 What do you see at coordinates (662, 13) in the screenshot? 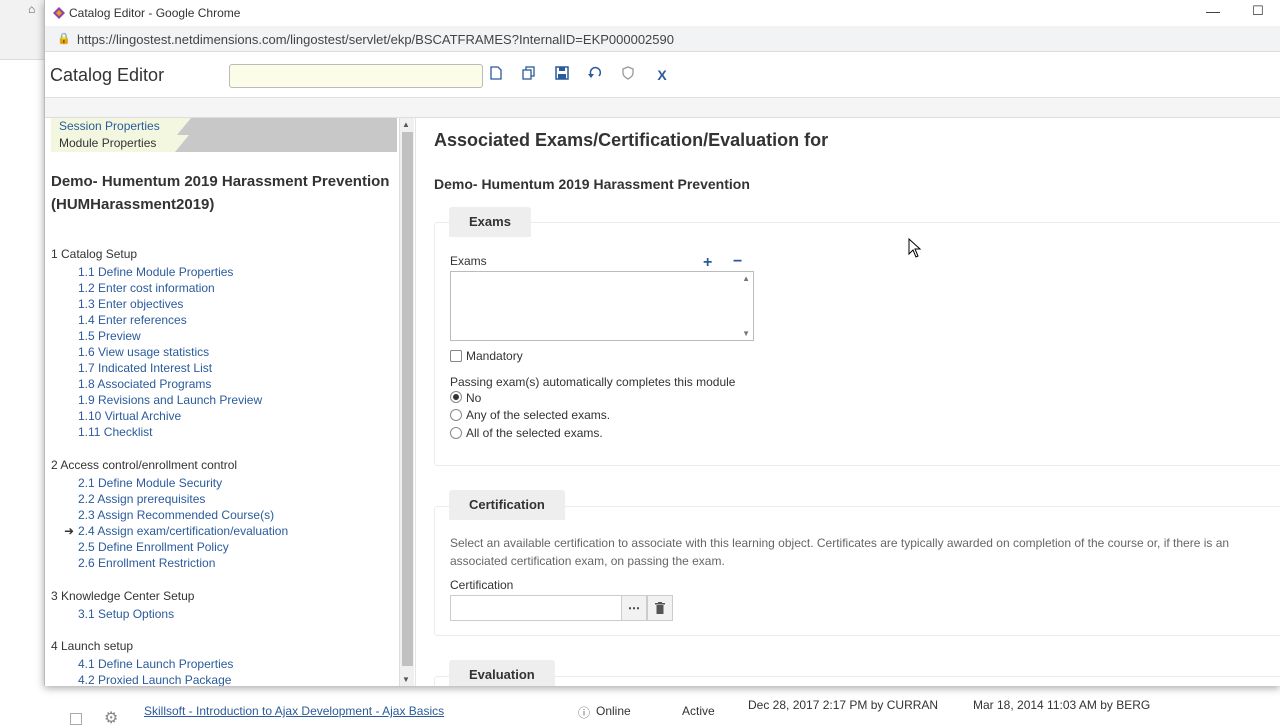
I see `window-titlebar: Catalog Editor - Google Chrome — ☐` at bounding box center [662, 13].